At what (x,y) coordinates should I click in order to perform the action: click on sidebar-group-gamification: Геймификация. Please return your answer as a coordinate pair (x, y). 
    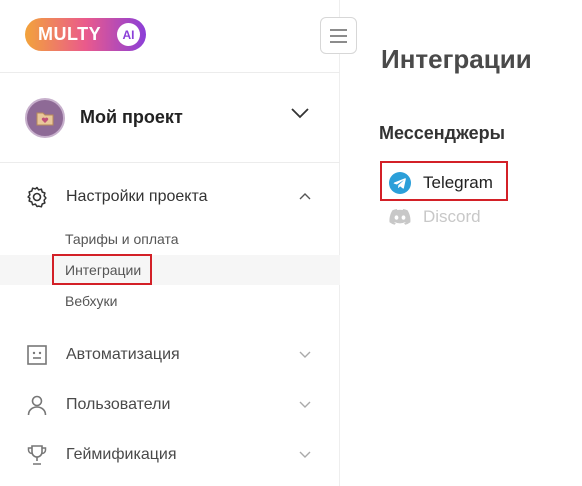
    Looking at the image, I should click on (170, 455).